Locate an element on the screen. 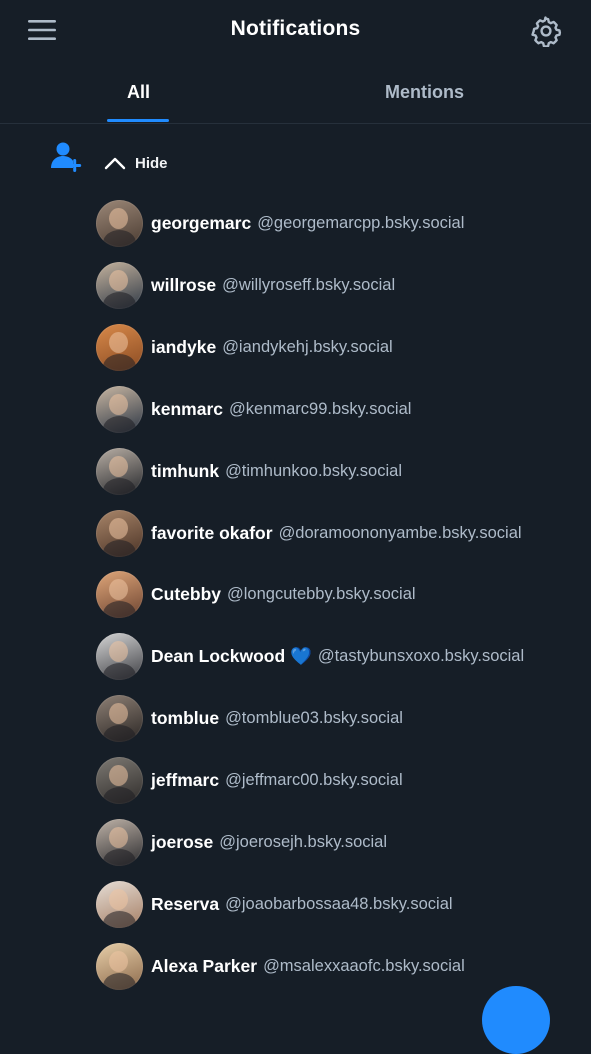 The width and height of the screenshot is (591, 1054). list-item: willrose @willyroseff.bsky.social is located at coordinates (343, 286).